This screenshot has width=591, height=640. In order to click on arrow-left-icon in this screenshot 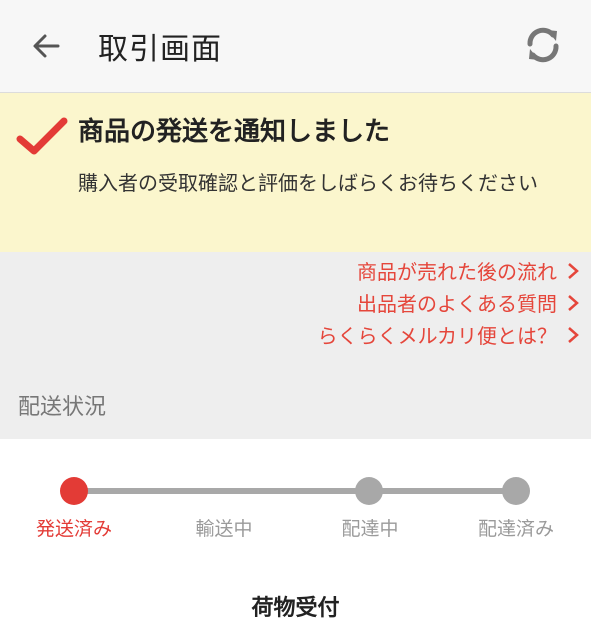, I will do `click(46, 46)`.